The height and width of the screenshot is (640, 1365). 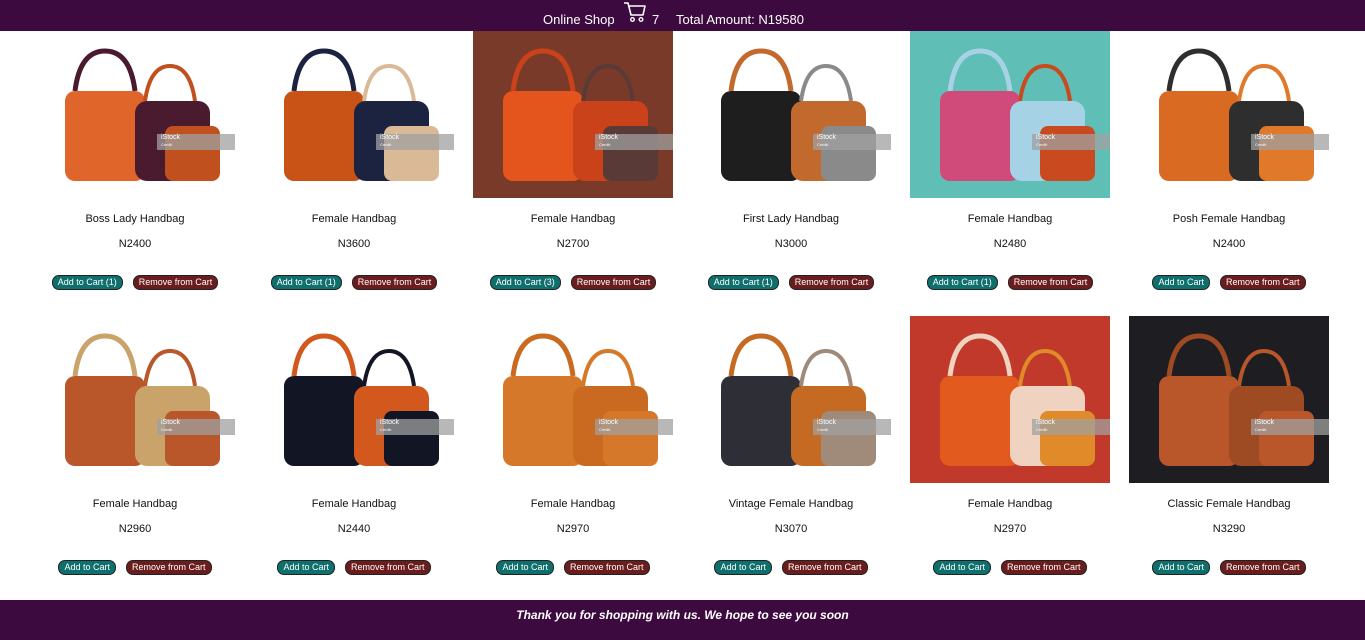 I want to click on shop-title: Online Shop, so click(x=579, y=19).